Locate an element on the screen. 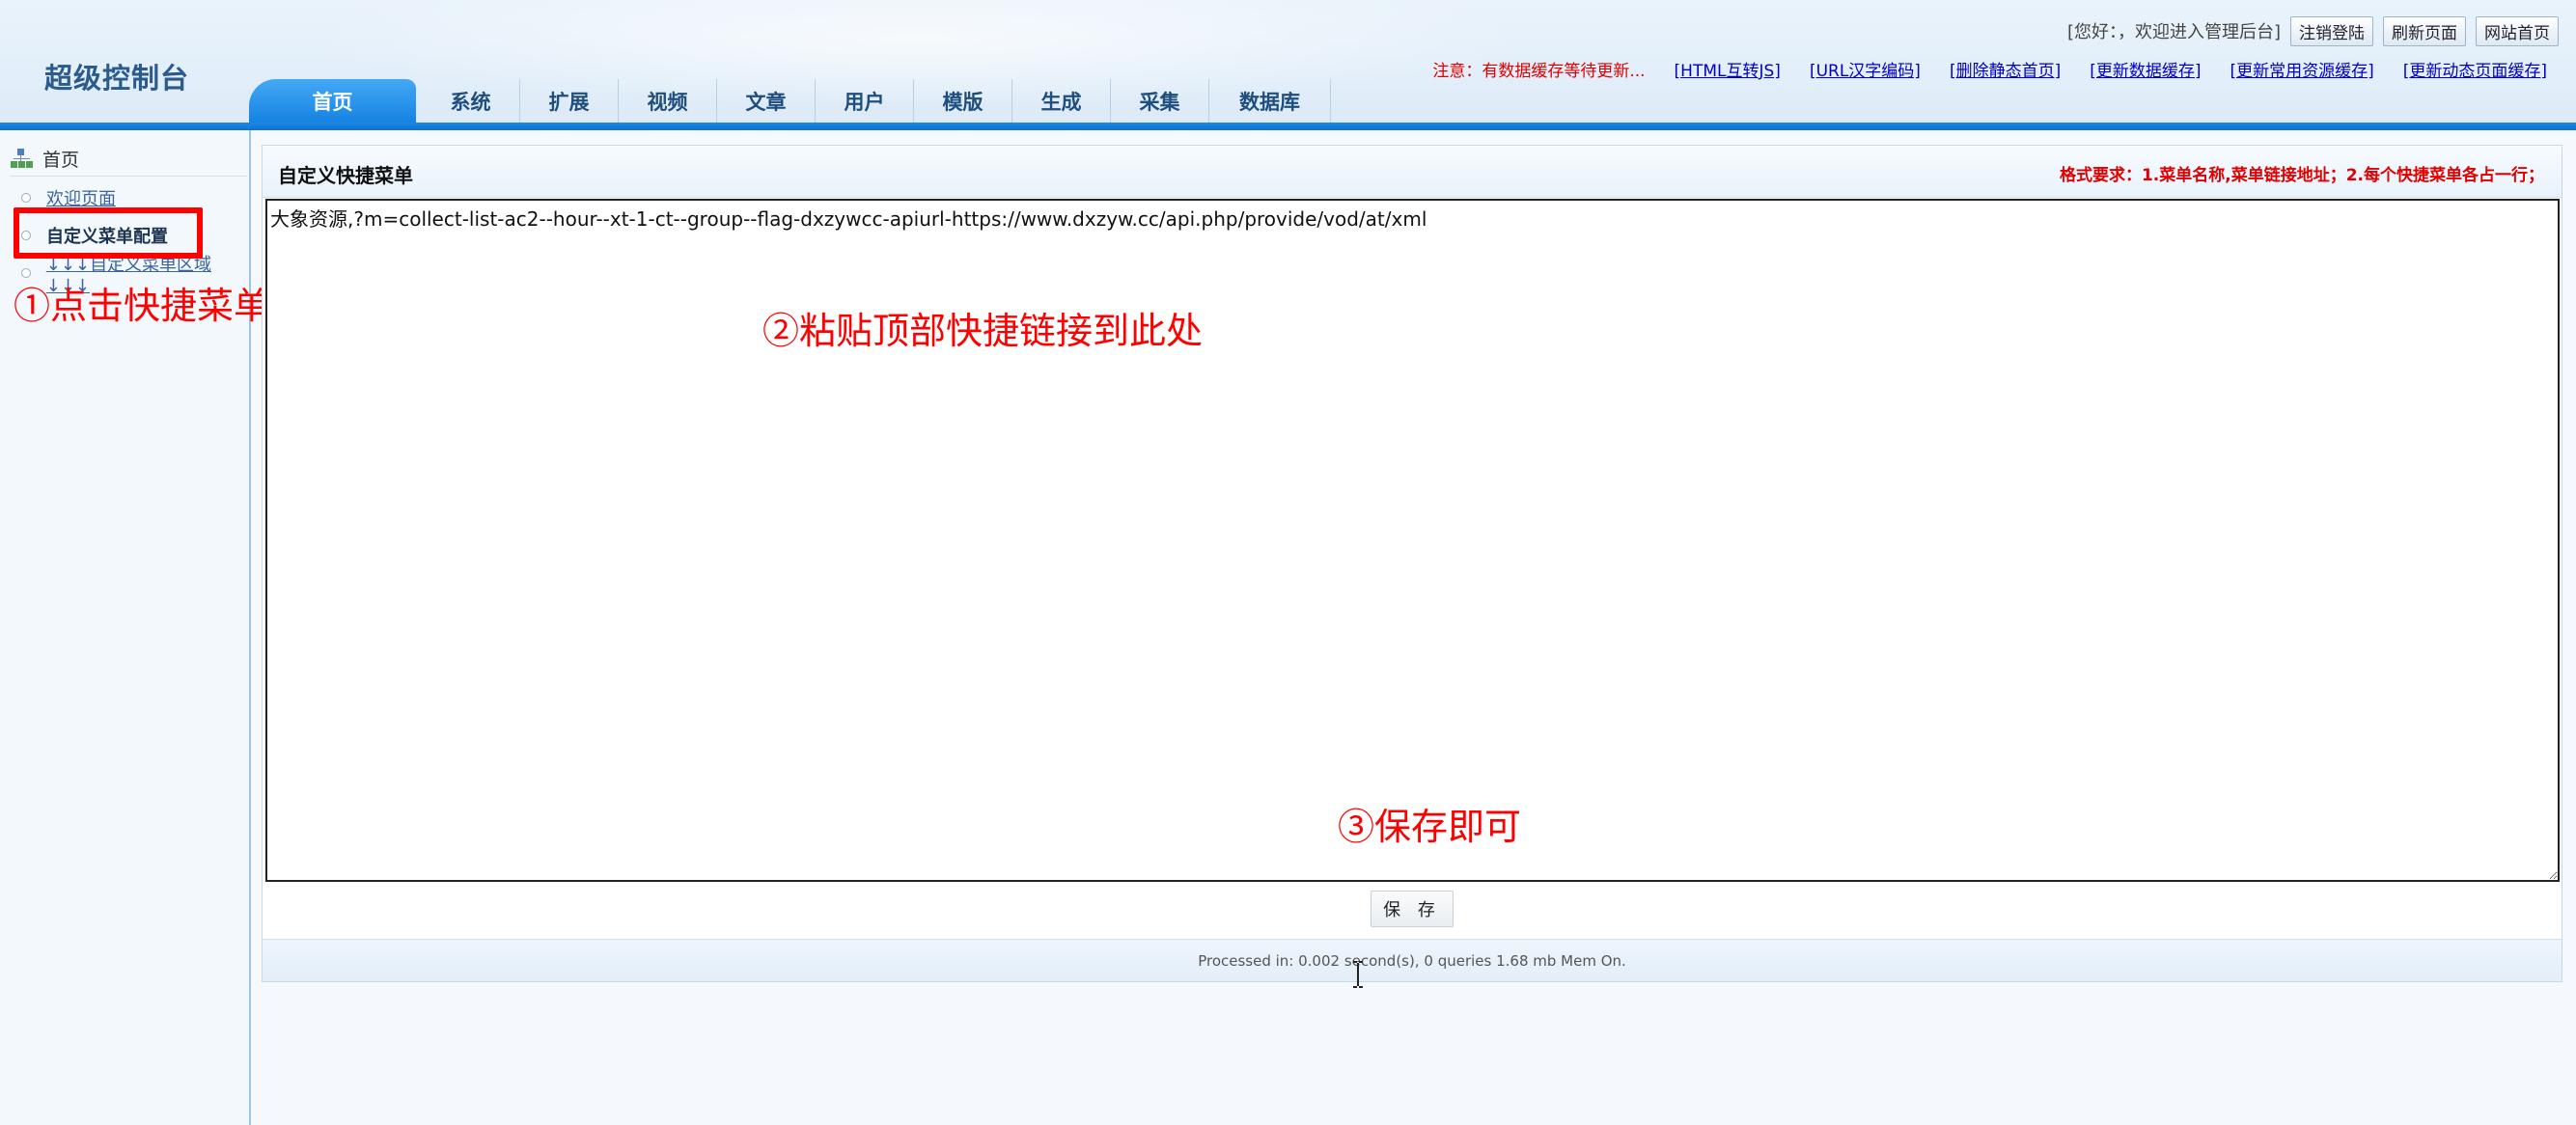 This screenshot has height=1125, width=2576. greeting-text: [您好：，欢迎进入管理后台] is located at coordinates (2173, 32).